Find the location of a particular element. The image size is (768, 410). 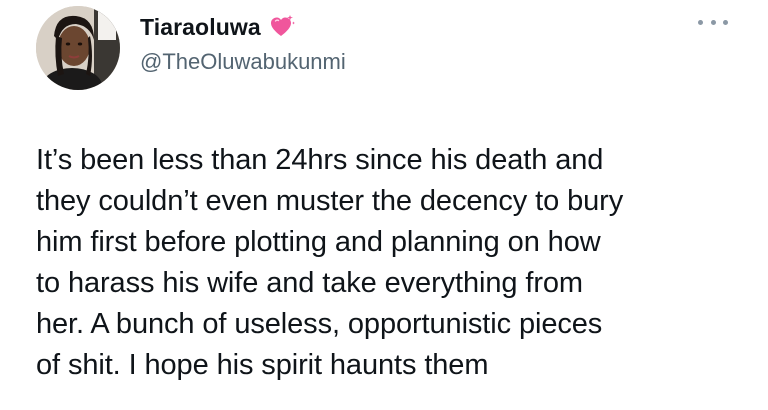

author-names: Tiaraoluwa @TheOluwabukunmi is located at coordinates (243, 40).